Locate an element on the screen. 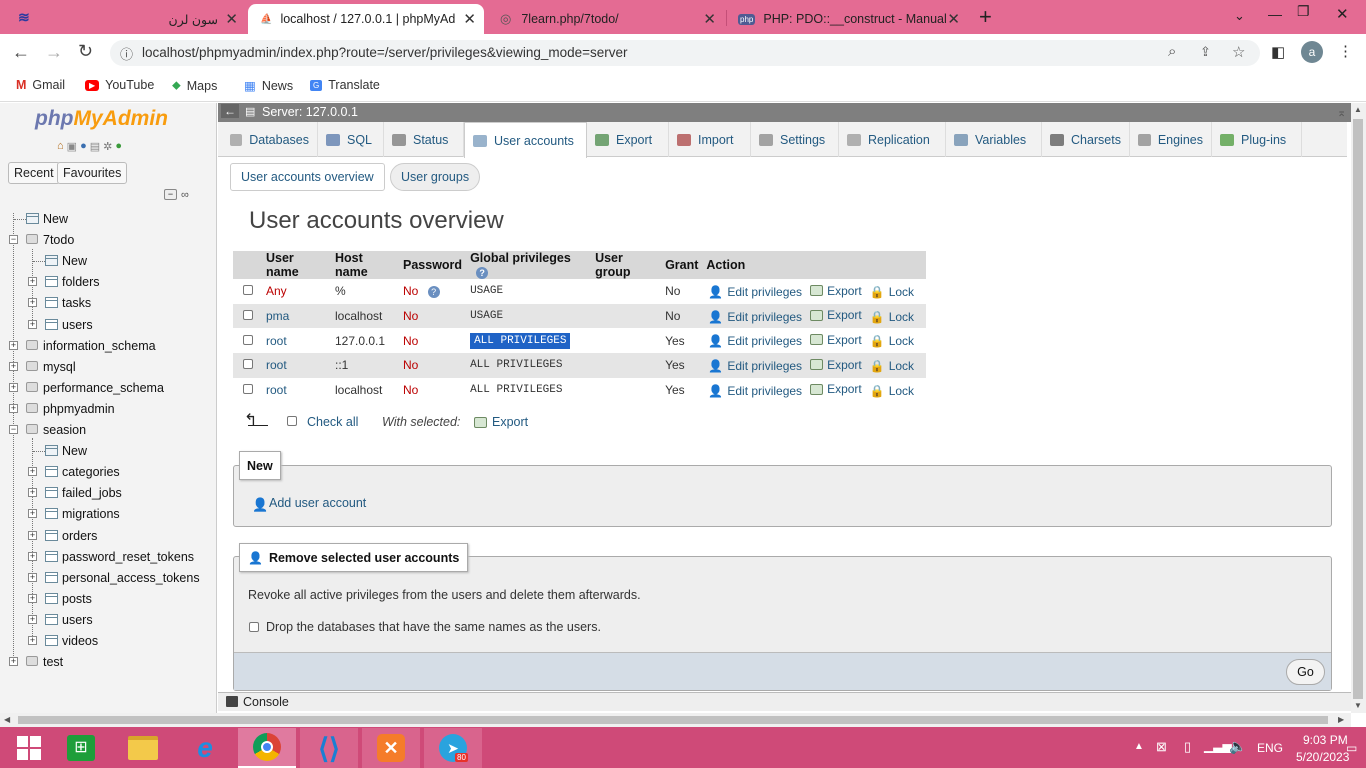 The width and height of the screenshot is (1366, 768). subtab-user-accounts-overview: User accounts overview is located at coordinates (307, 177).